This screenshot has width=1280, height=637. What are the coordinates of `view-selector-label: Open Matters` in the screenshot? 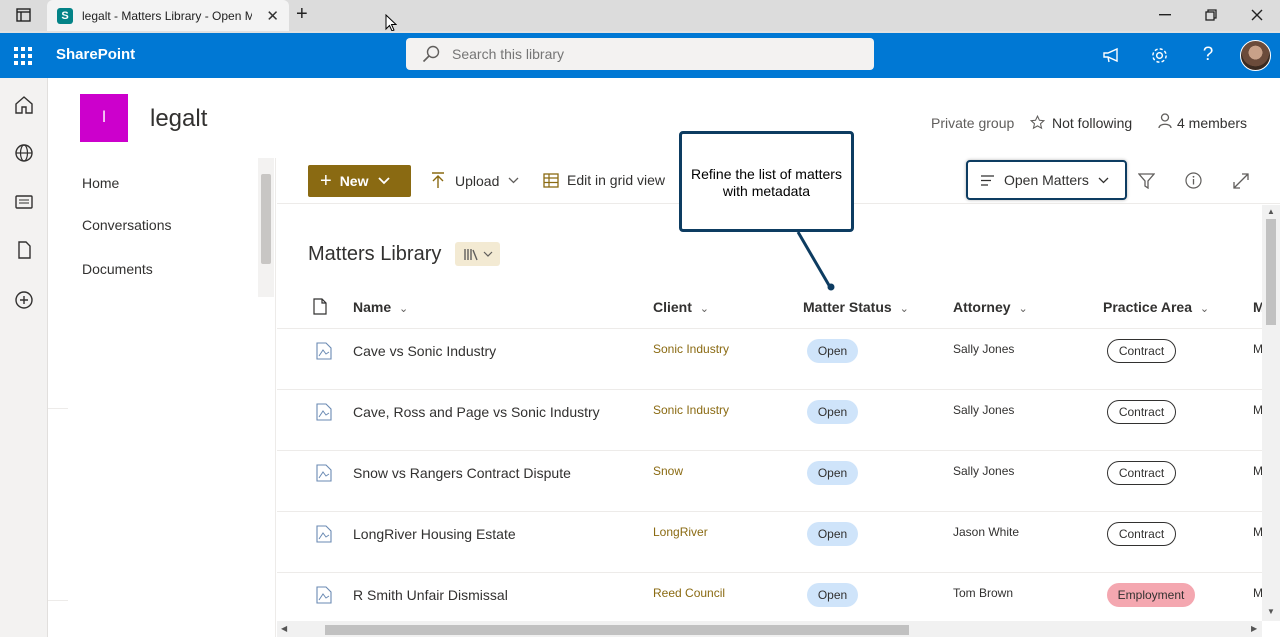 It's located at (1046, 180).